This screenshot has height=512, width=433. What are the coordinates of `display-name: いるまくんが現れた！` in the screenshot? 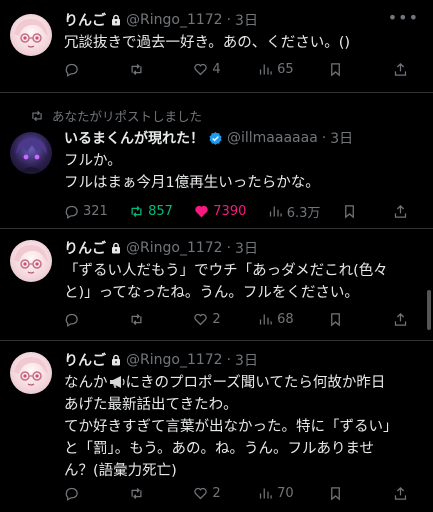 It's located at (134, 138).